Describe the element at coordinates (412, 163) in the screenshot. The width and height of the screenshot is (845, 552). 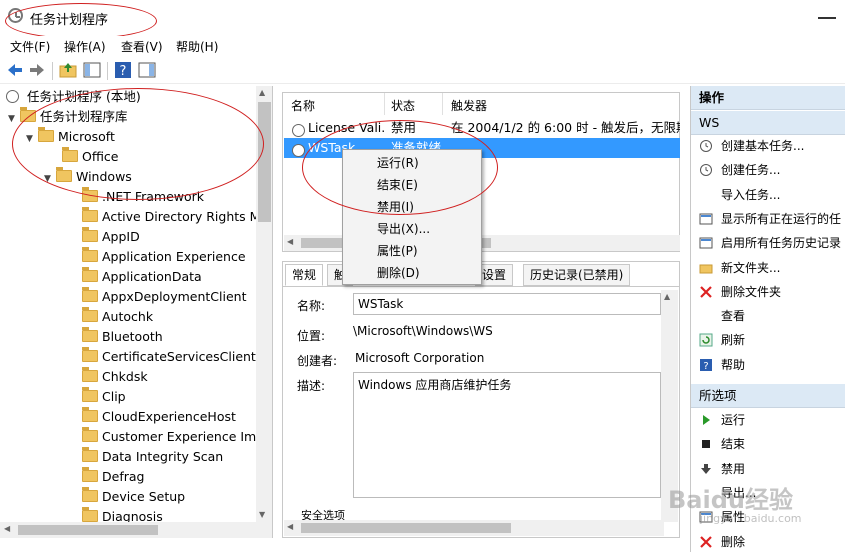
I see `menu-item-run: 运行(R)` at that location.